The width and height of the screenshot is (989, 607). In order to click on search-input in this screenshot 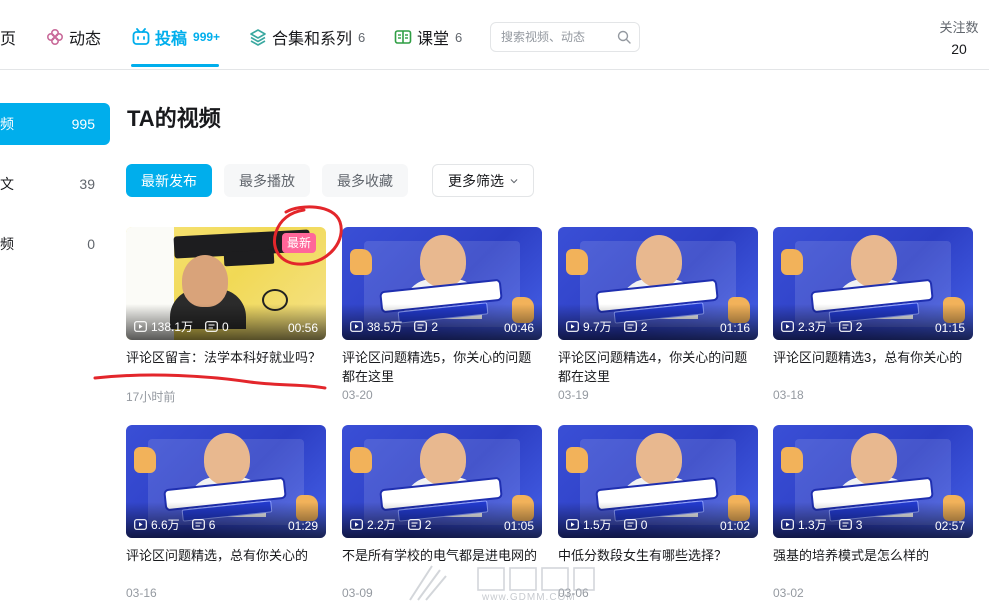, I will do `click(551, 37)`.